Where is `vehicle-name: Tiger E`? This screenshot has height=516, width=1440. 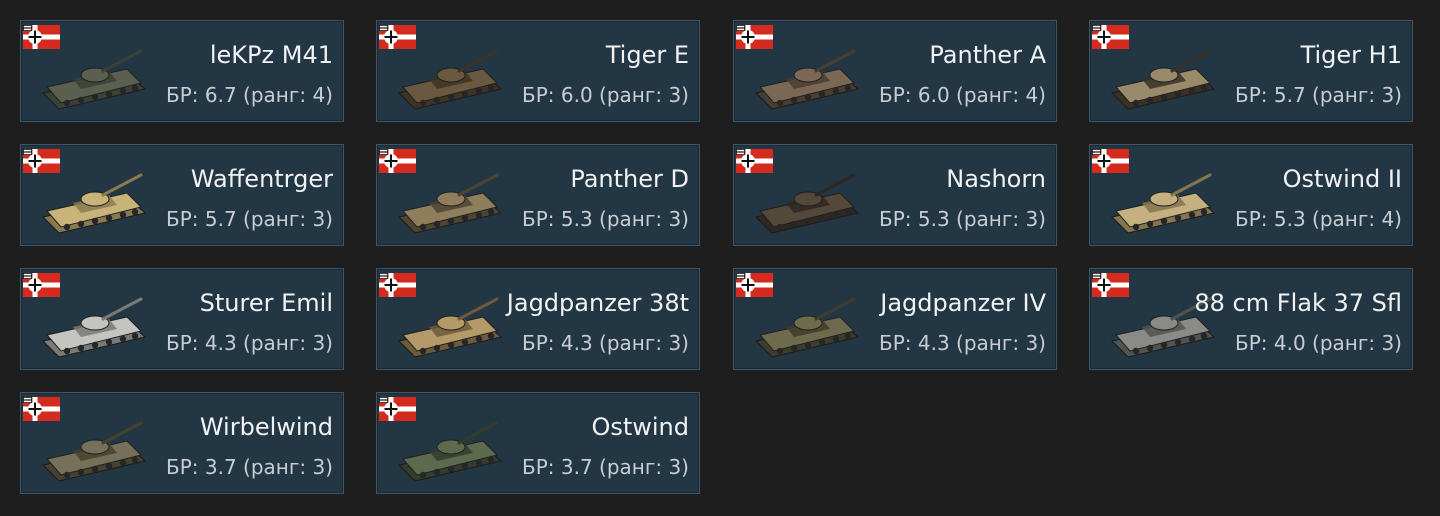 vehicle-name: Tiger E is located at coordinates (647, 55).